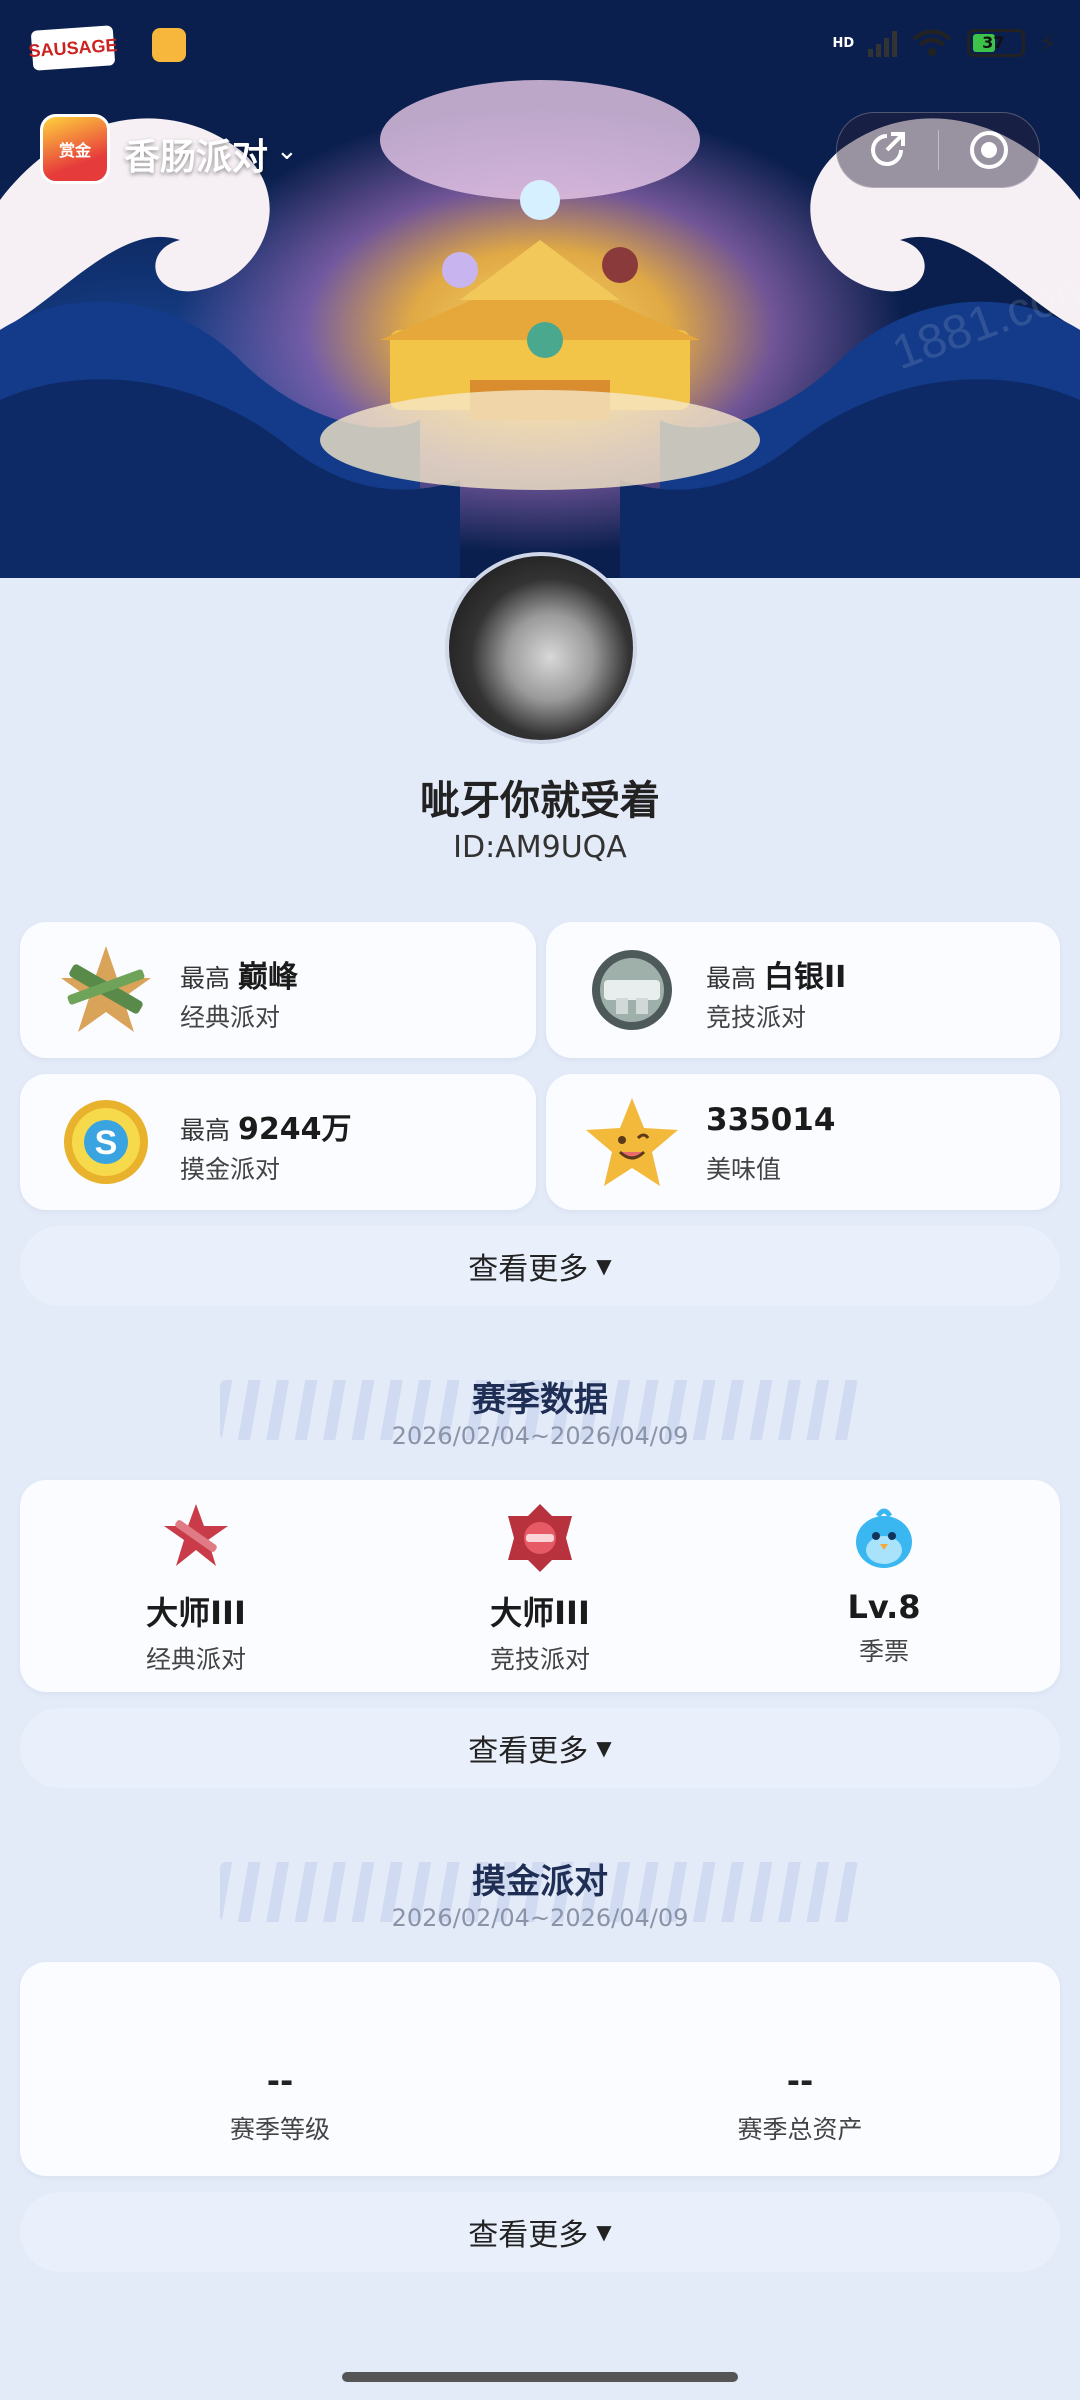 This screenshot has height=2400, width=1080. Describe the element at coordinates (539, 1659) in the screenshot. I see `season-label: 竞技派对` at that location.